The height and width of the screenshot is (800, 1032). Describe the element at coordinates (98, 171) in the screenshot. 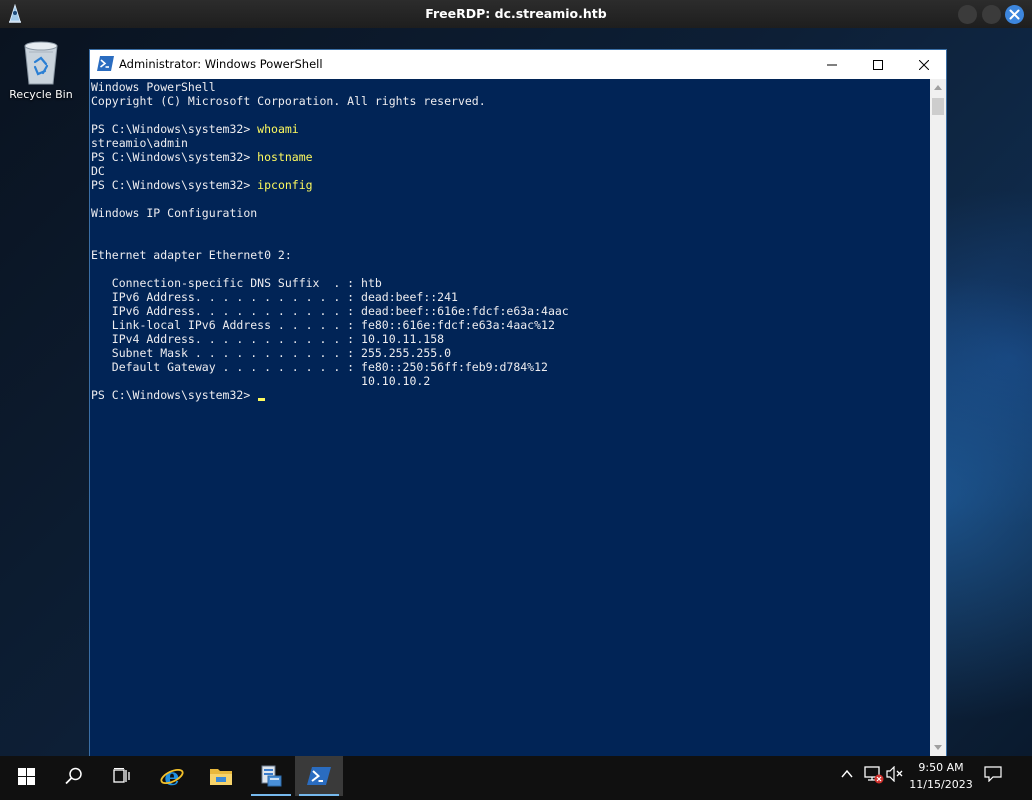

I see `console-output-text: DC` at that location.